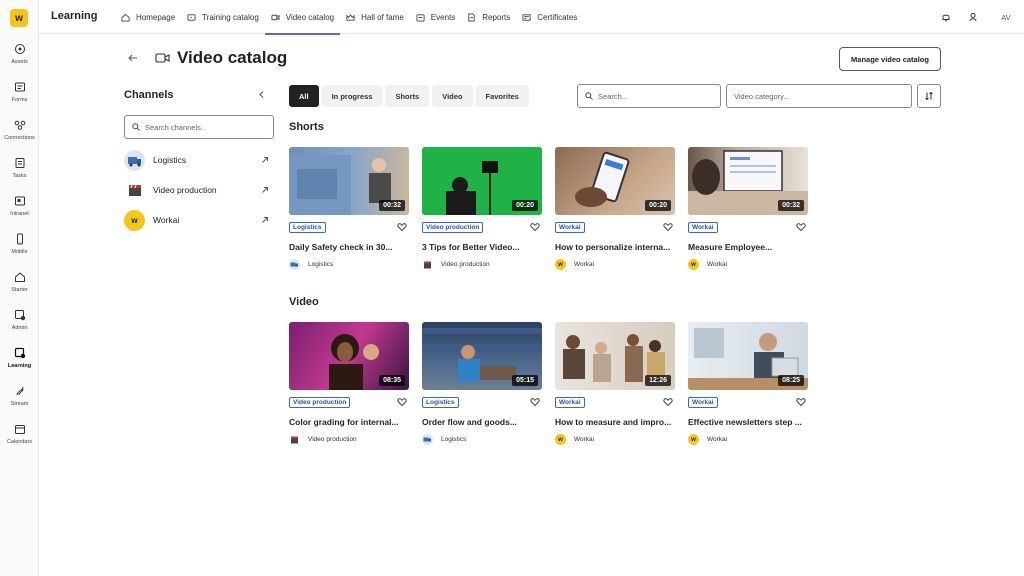 This screenshot has height=576, width=1024. What do you see at coordinates (453, 227) in the screenshot?
I see `category-tag: Video production` at bounding box center [453, 227].